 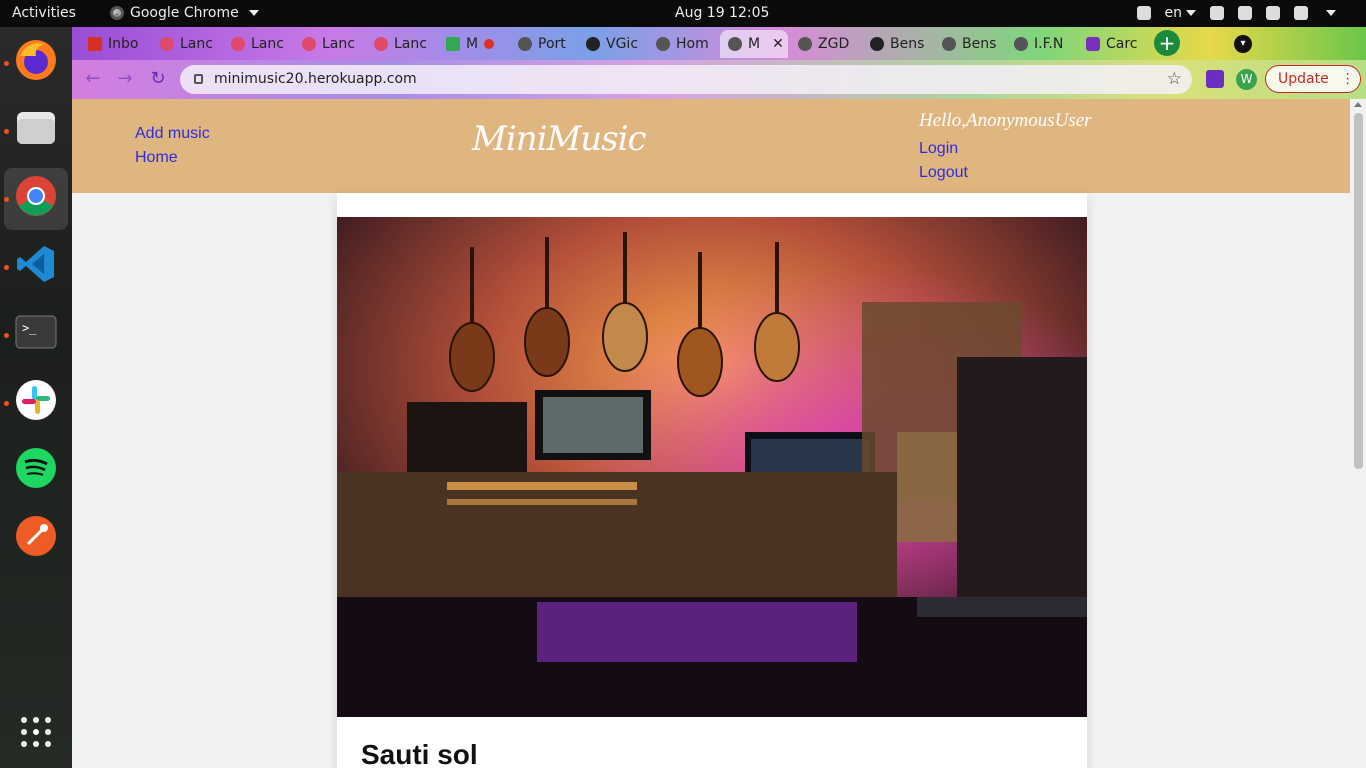 What do you see at coordinates (253, 13) in the screenshot?
I see `chevron-down-icon` at bounding box center [253, 13].